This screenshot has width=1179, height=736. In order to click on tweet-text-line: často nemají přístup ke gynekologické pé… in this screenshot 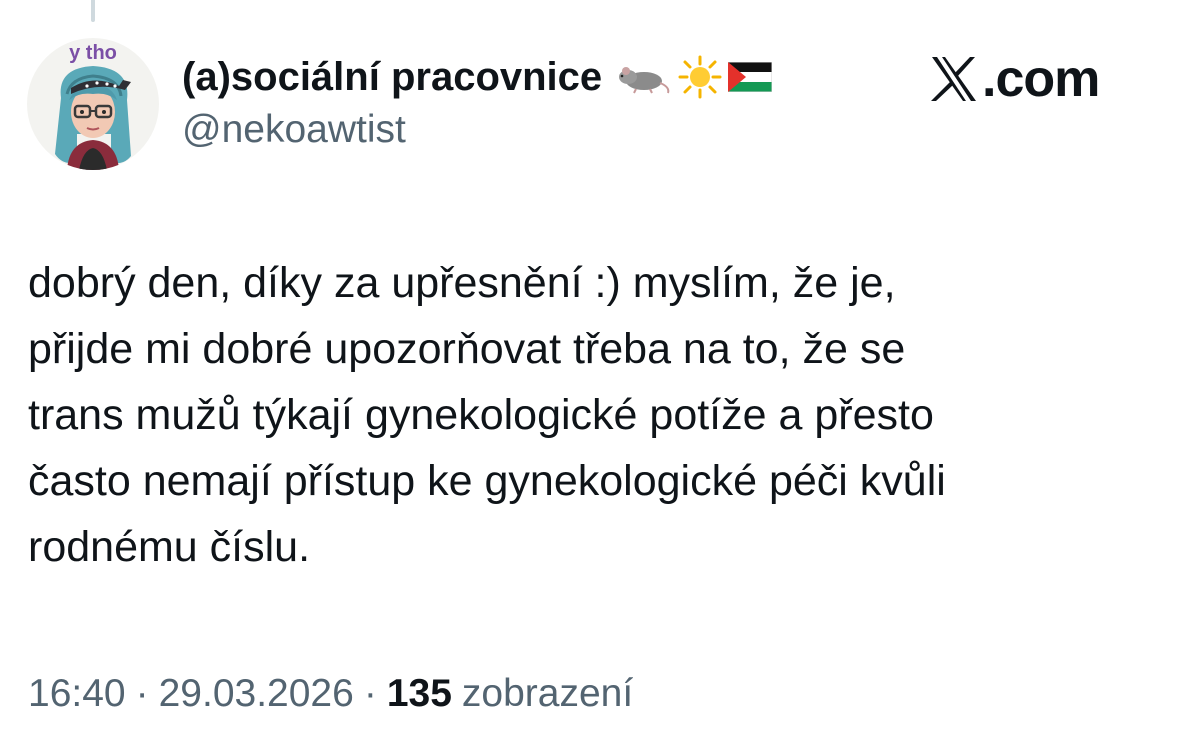, I will do `click(487, 481)`.